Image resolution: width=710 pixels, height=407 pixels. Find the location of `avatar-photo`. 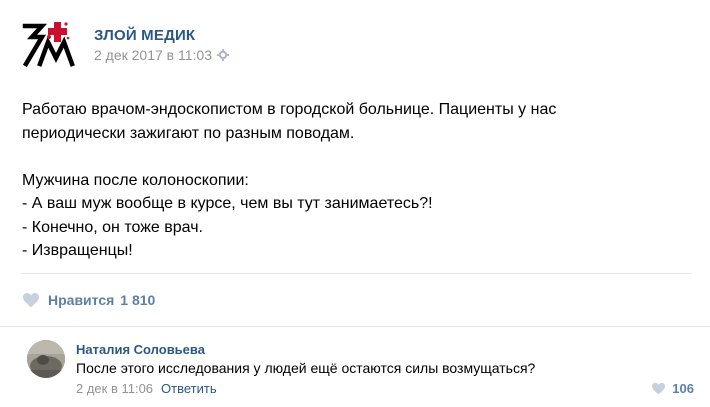

avatar-photo is located at coordinates (46, 359).